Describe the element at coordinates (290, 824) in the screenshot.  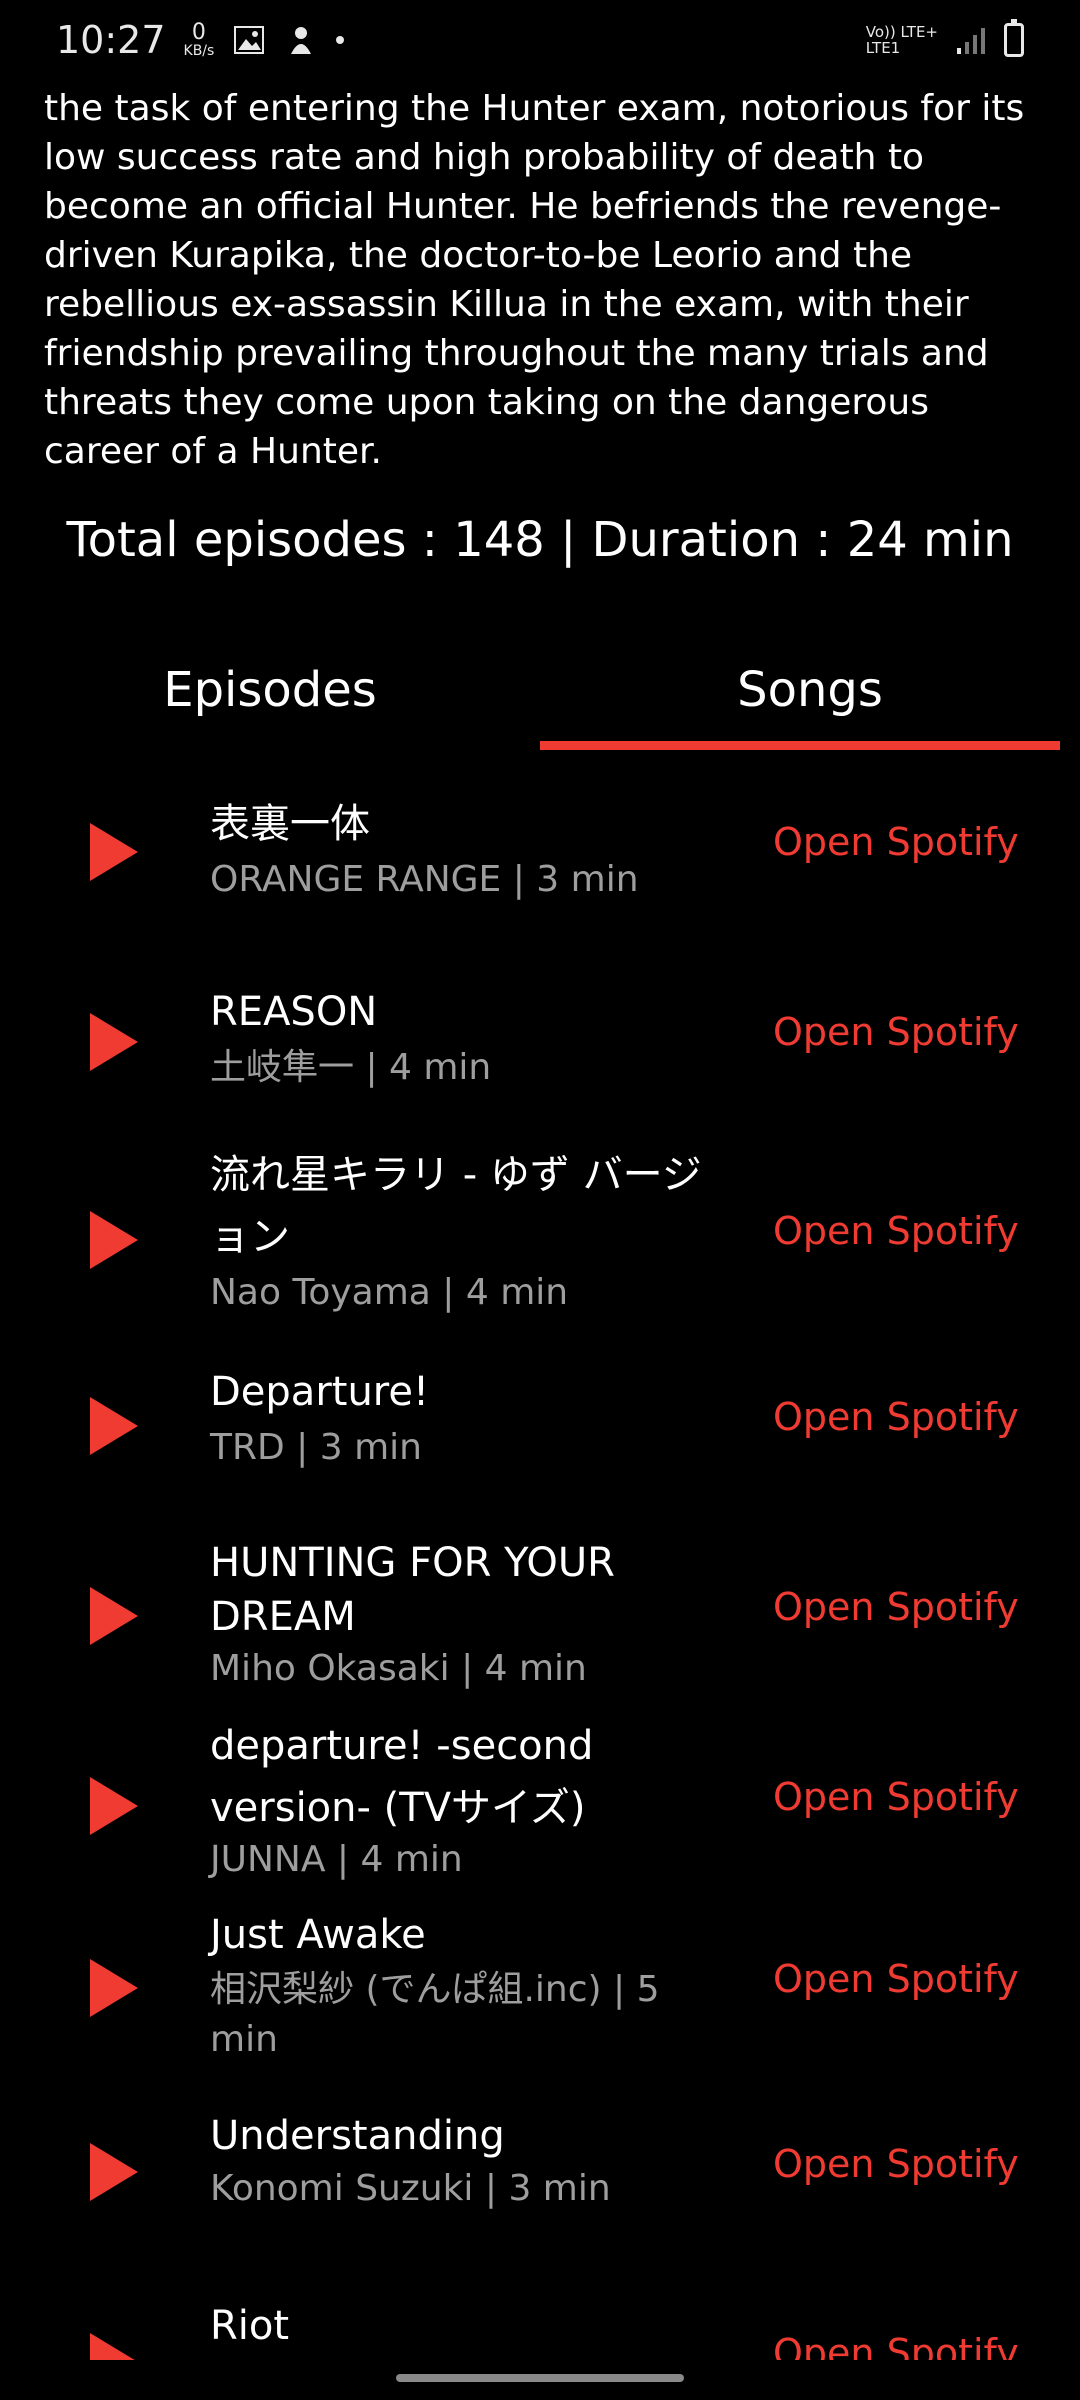
I see `song-title: 表裏一体` at that location.